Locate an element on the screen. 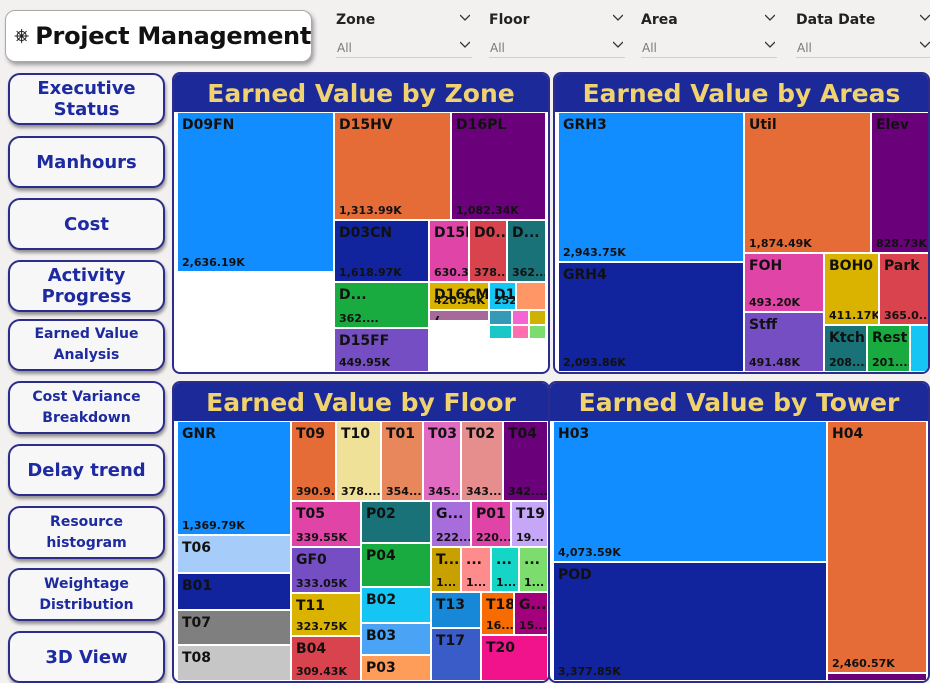  treemap-tile: D16CM 420.34K is located at coordinates (459, 296).